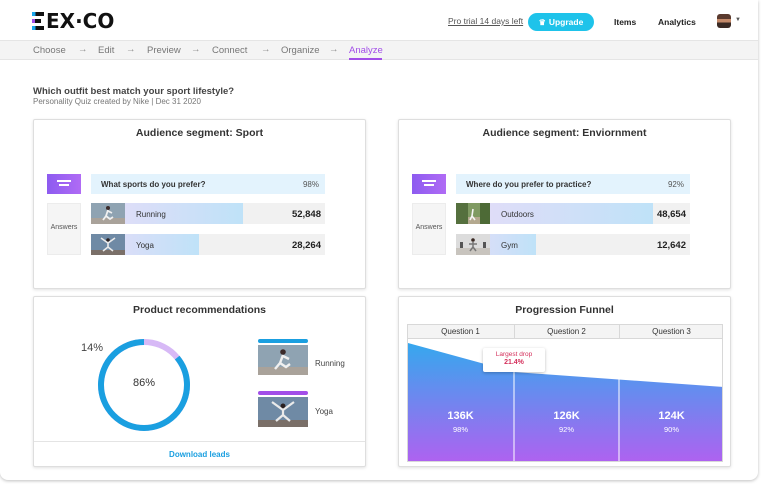 This screenshot has width=761, height=484. Describe the element at coordinates (108, 244) in the screenshot. I see `yoga-thumbnail` at that location.